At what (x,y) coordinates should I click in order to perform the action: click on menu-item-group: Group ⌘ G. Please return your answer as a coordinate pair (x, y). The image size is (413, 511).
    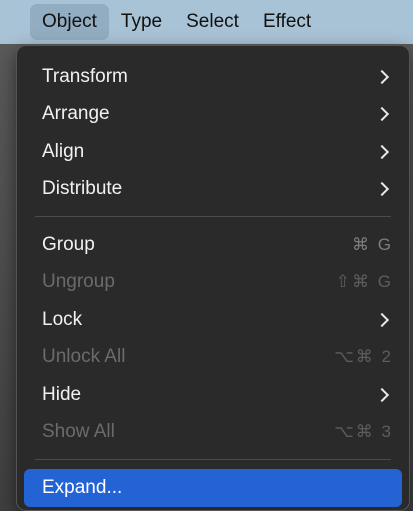
    Looking at the image, I should click on (213, 245).